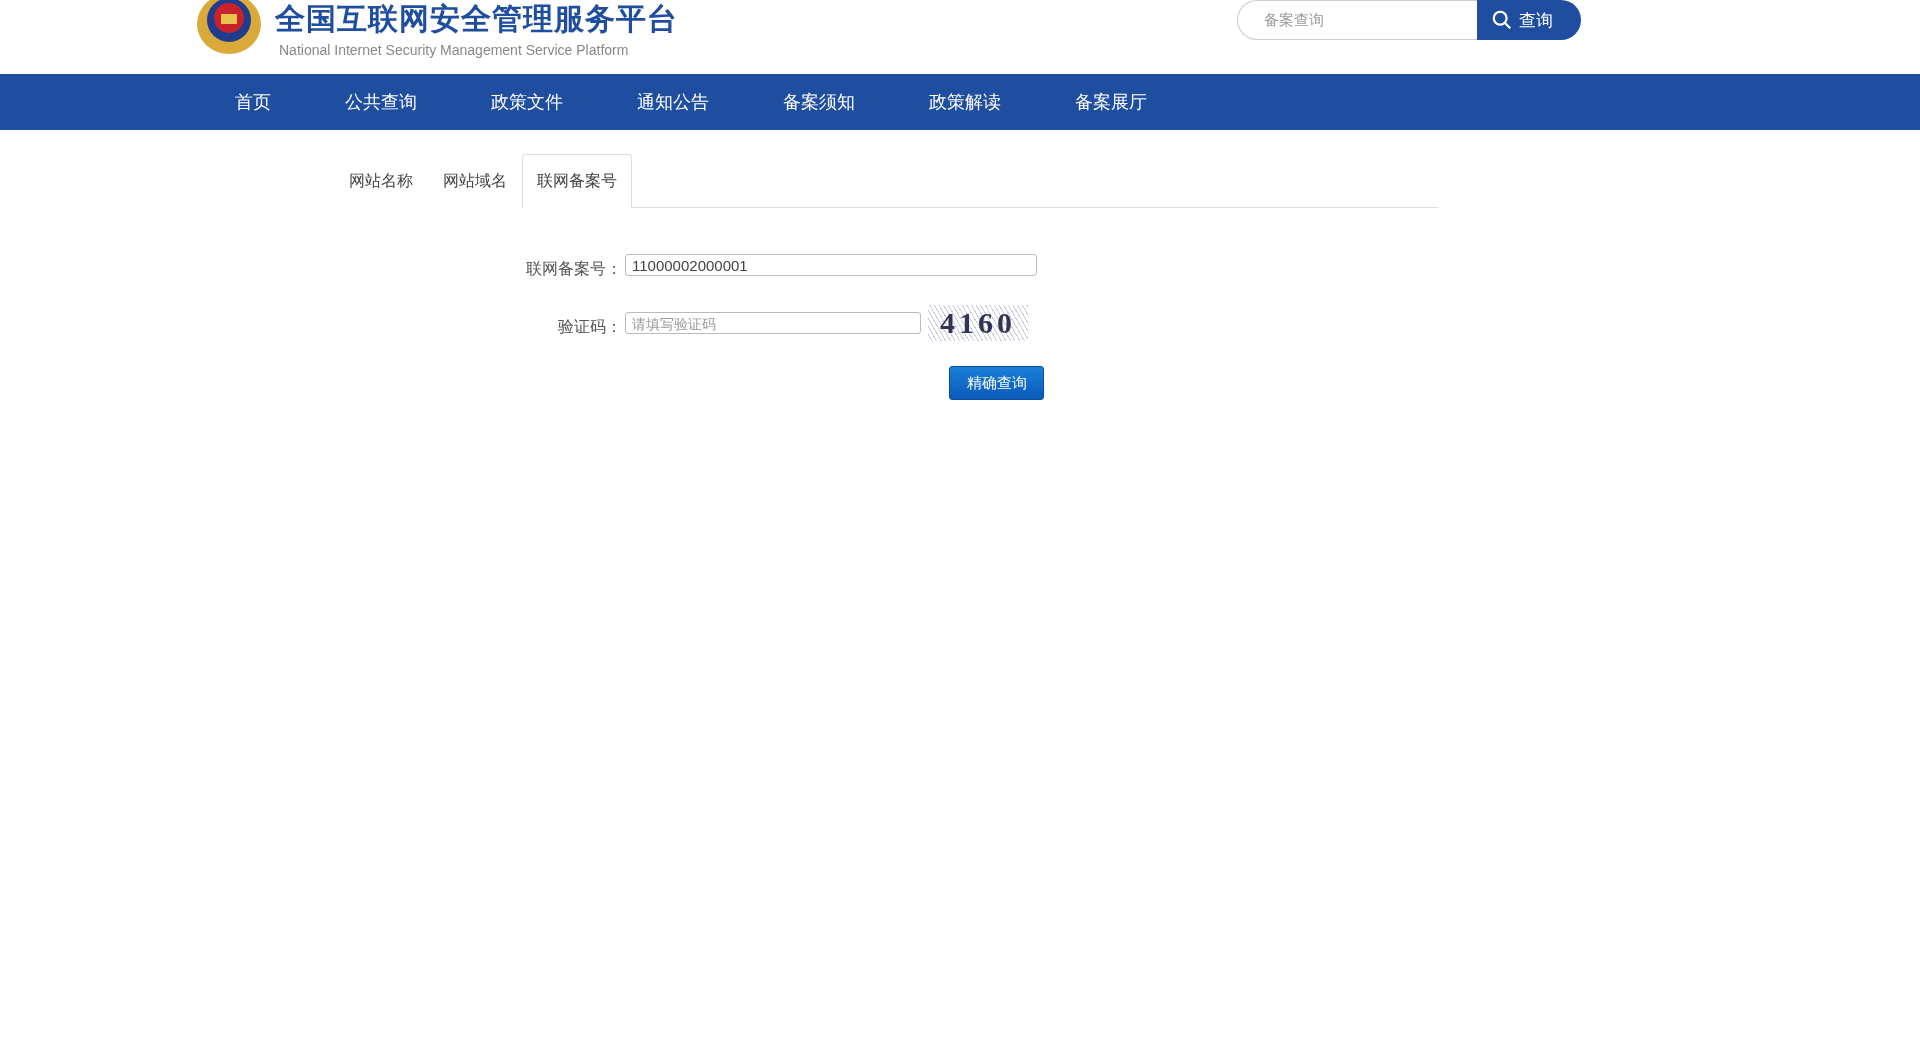  Describe the element at coordinates (978, 323) in the screenshot. I see `captcha-image: 4160` at that location.